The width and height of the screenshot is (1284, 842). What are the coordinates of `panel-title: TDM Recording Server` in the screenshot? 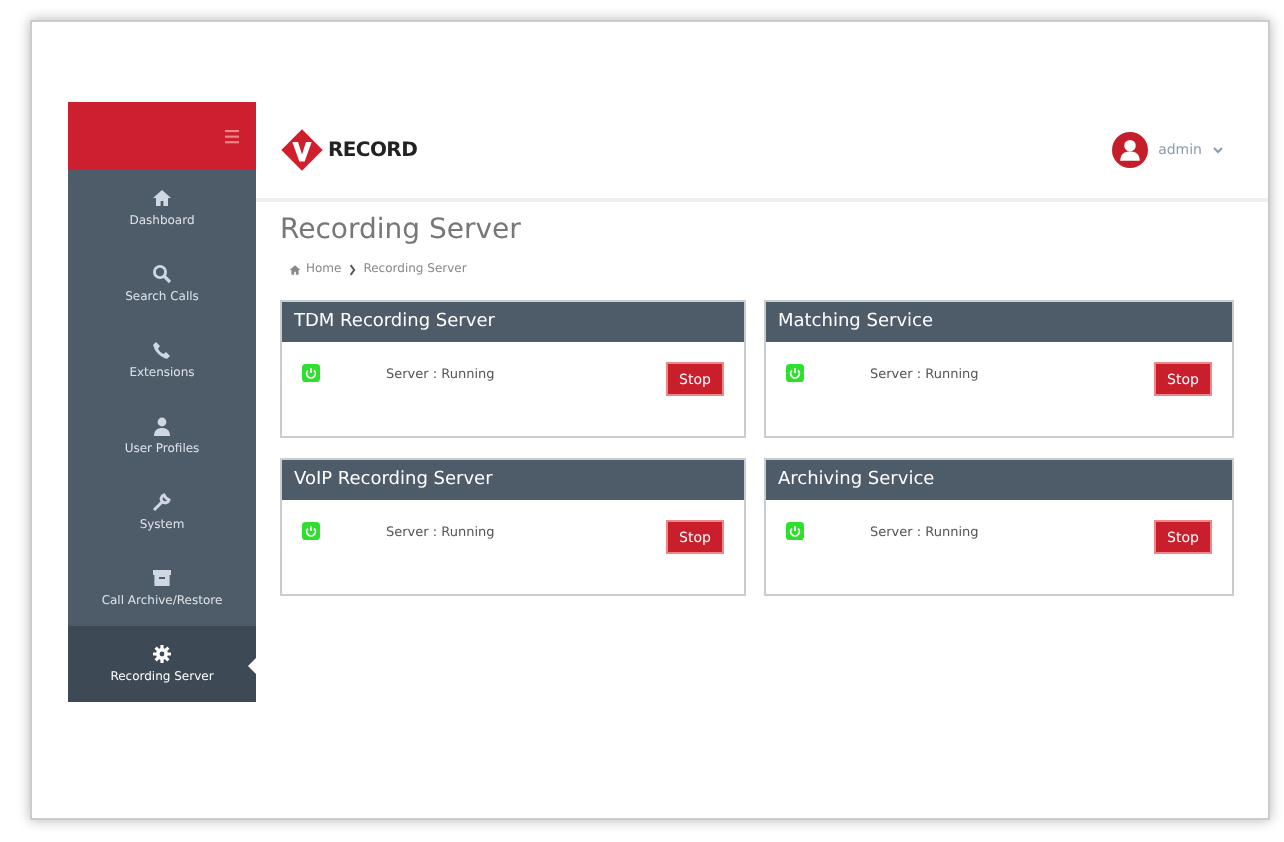 It's located at (513, 322).